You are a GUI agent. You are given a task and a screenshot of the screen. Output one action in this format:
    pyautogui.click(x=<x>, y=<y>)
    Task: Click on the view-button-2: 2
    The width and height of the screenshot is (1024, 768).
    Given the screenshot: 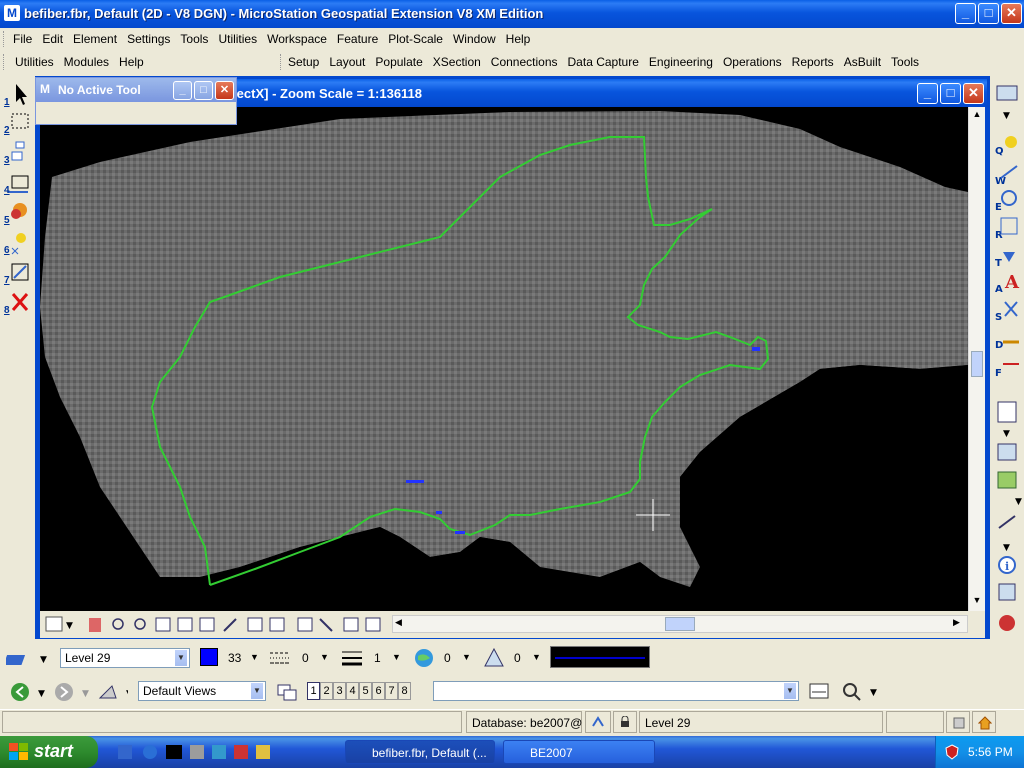 What is the action you would take?
    pyautogui.click(x=326, y=691)
    